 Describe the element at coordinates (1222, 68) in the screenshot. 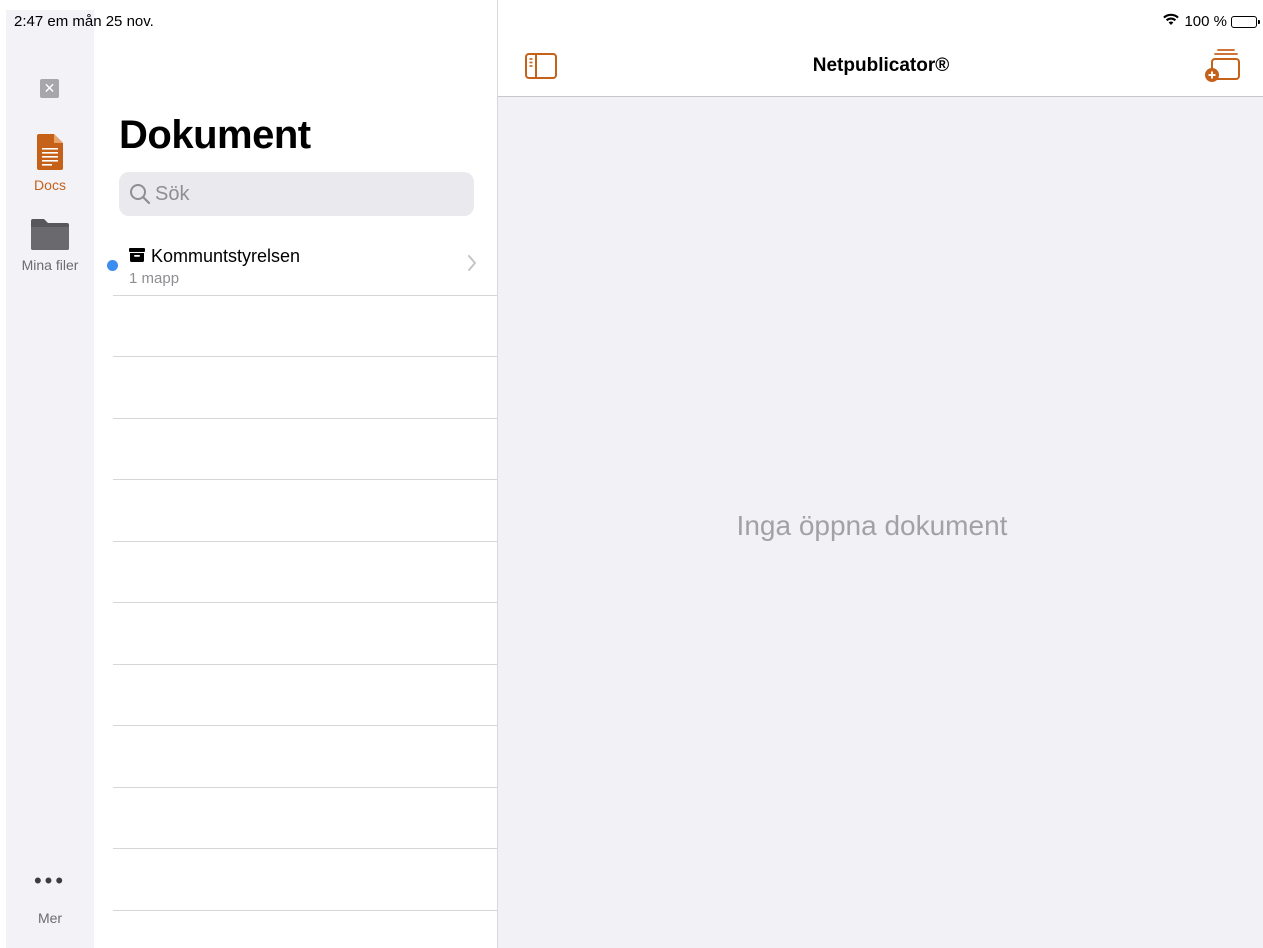

I see `new-window-icon` at that location.